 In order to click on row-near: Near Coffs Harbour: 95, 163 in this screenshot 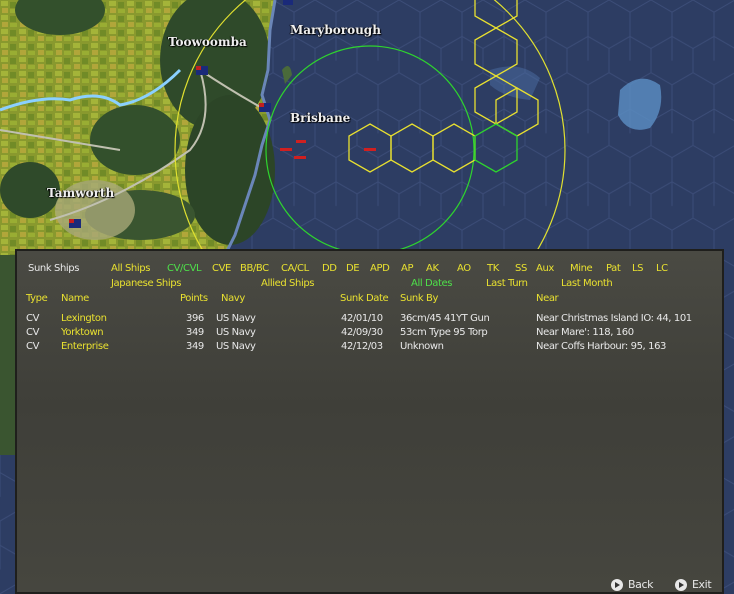, I will do `click(601, 346)`.